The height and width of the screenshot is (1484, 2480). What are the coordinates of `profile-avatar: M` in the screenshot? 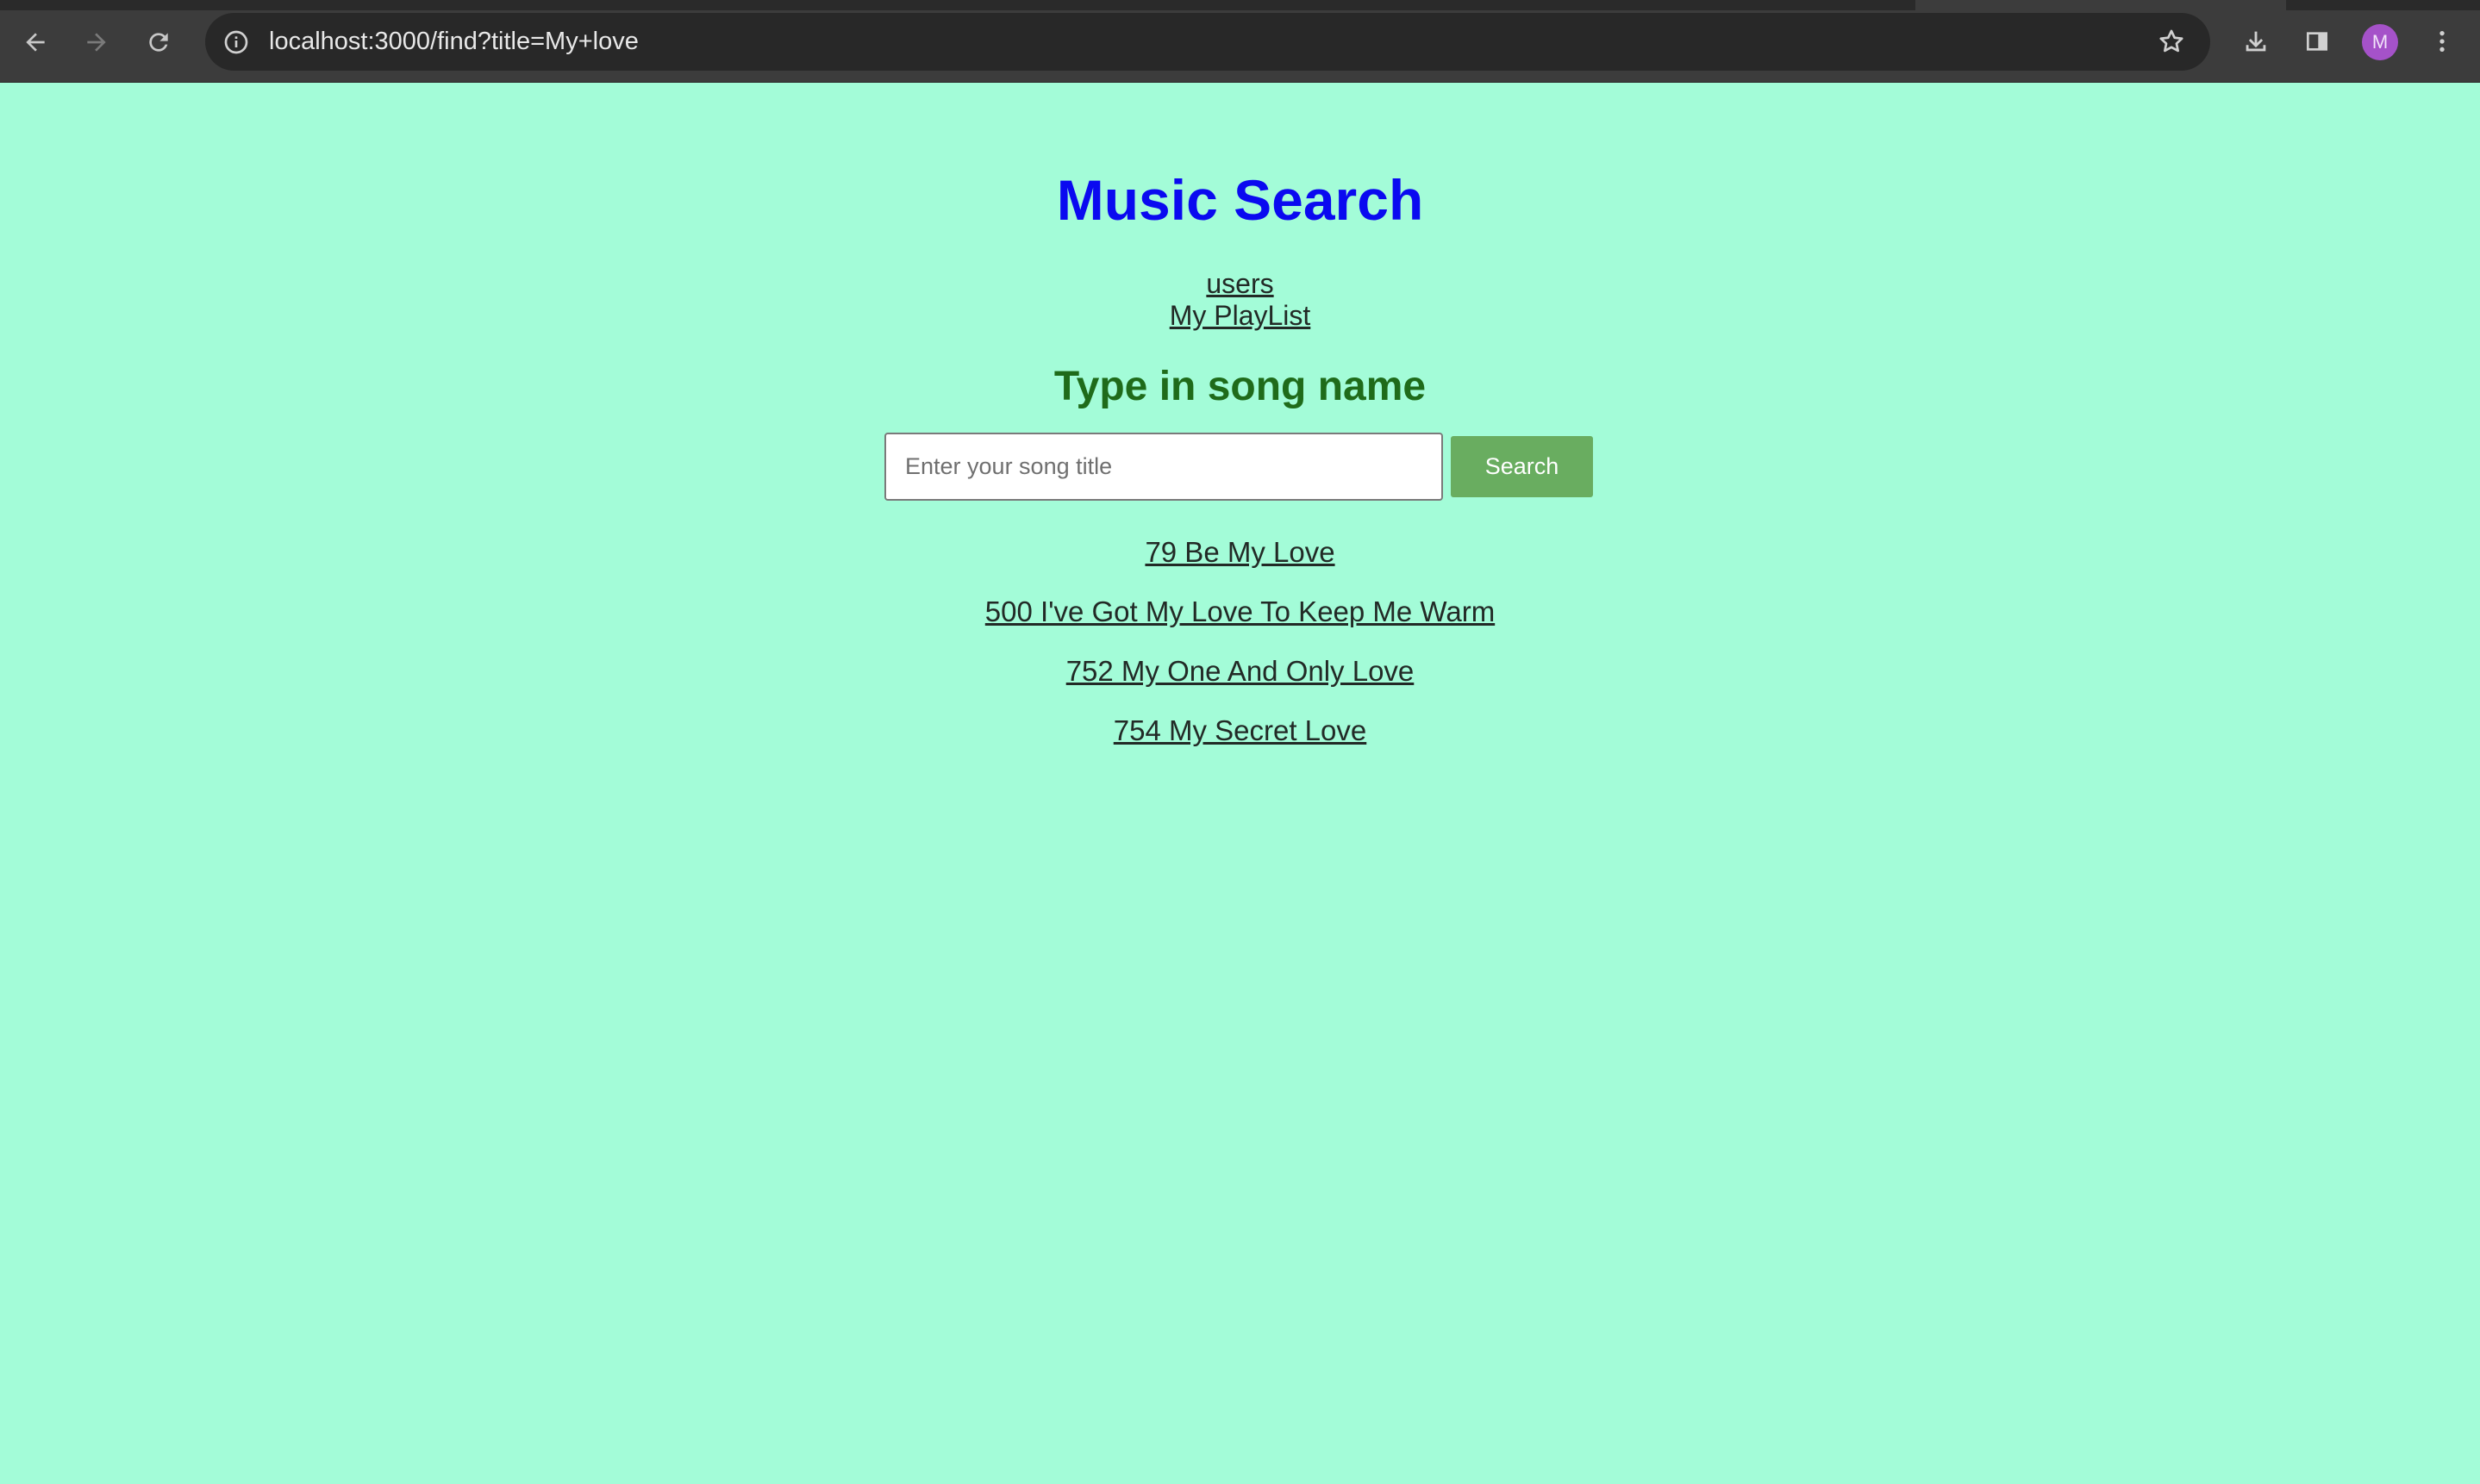 It's located at (2380, 42).